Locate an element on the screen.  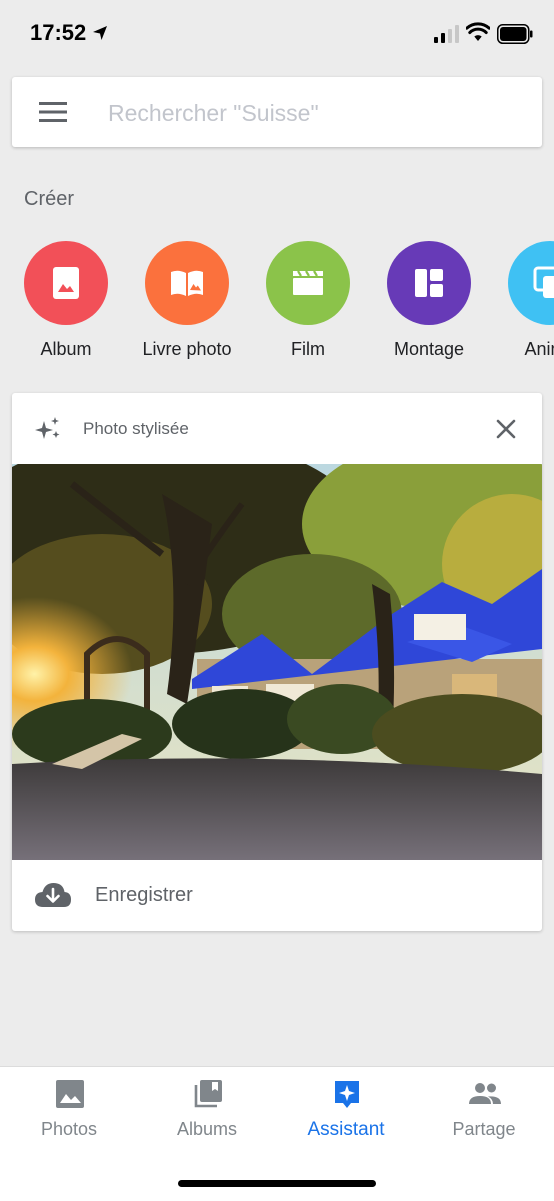
cloud-download-icon is located at coordinates (53, 895).